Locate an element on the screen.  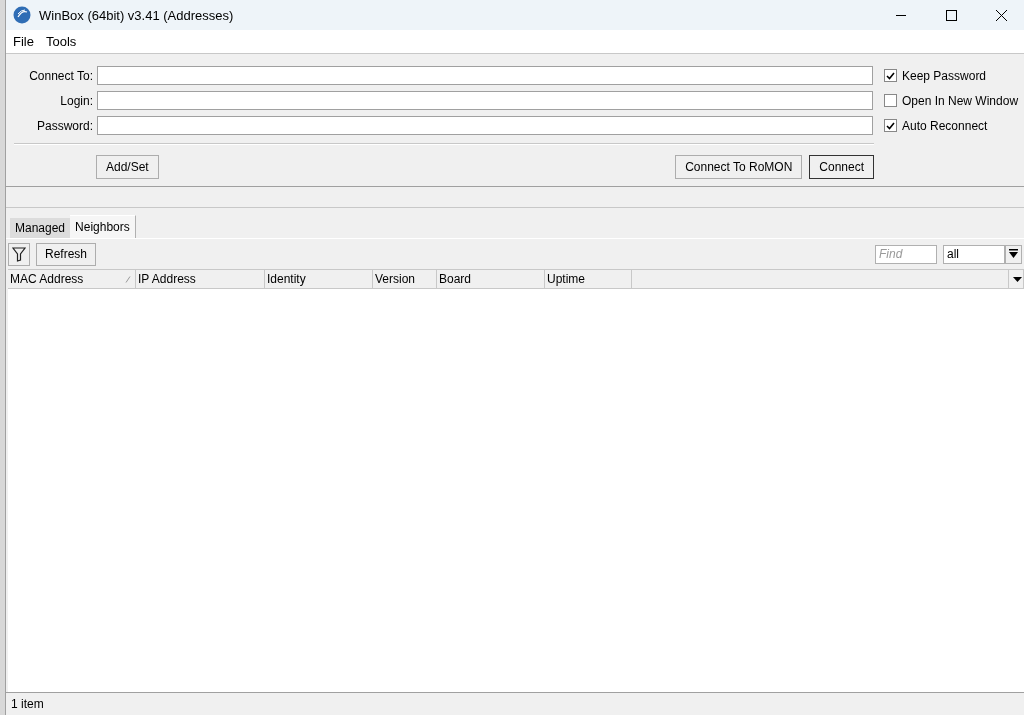
close-icon is located at coordinates (1001, 15).